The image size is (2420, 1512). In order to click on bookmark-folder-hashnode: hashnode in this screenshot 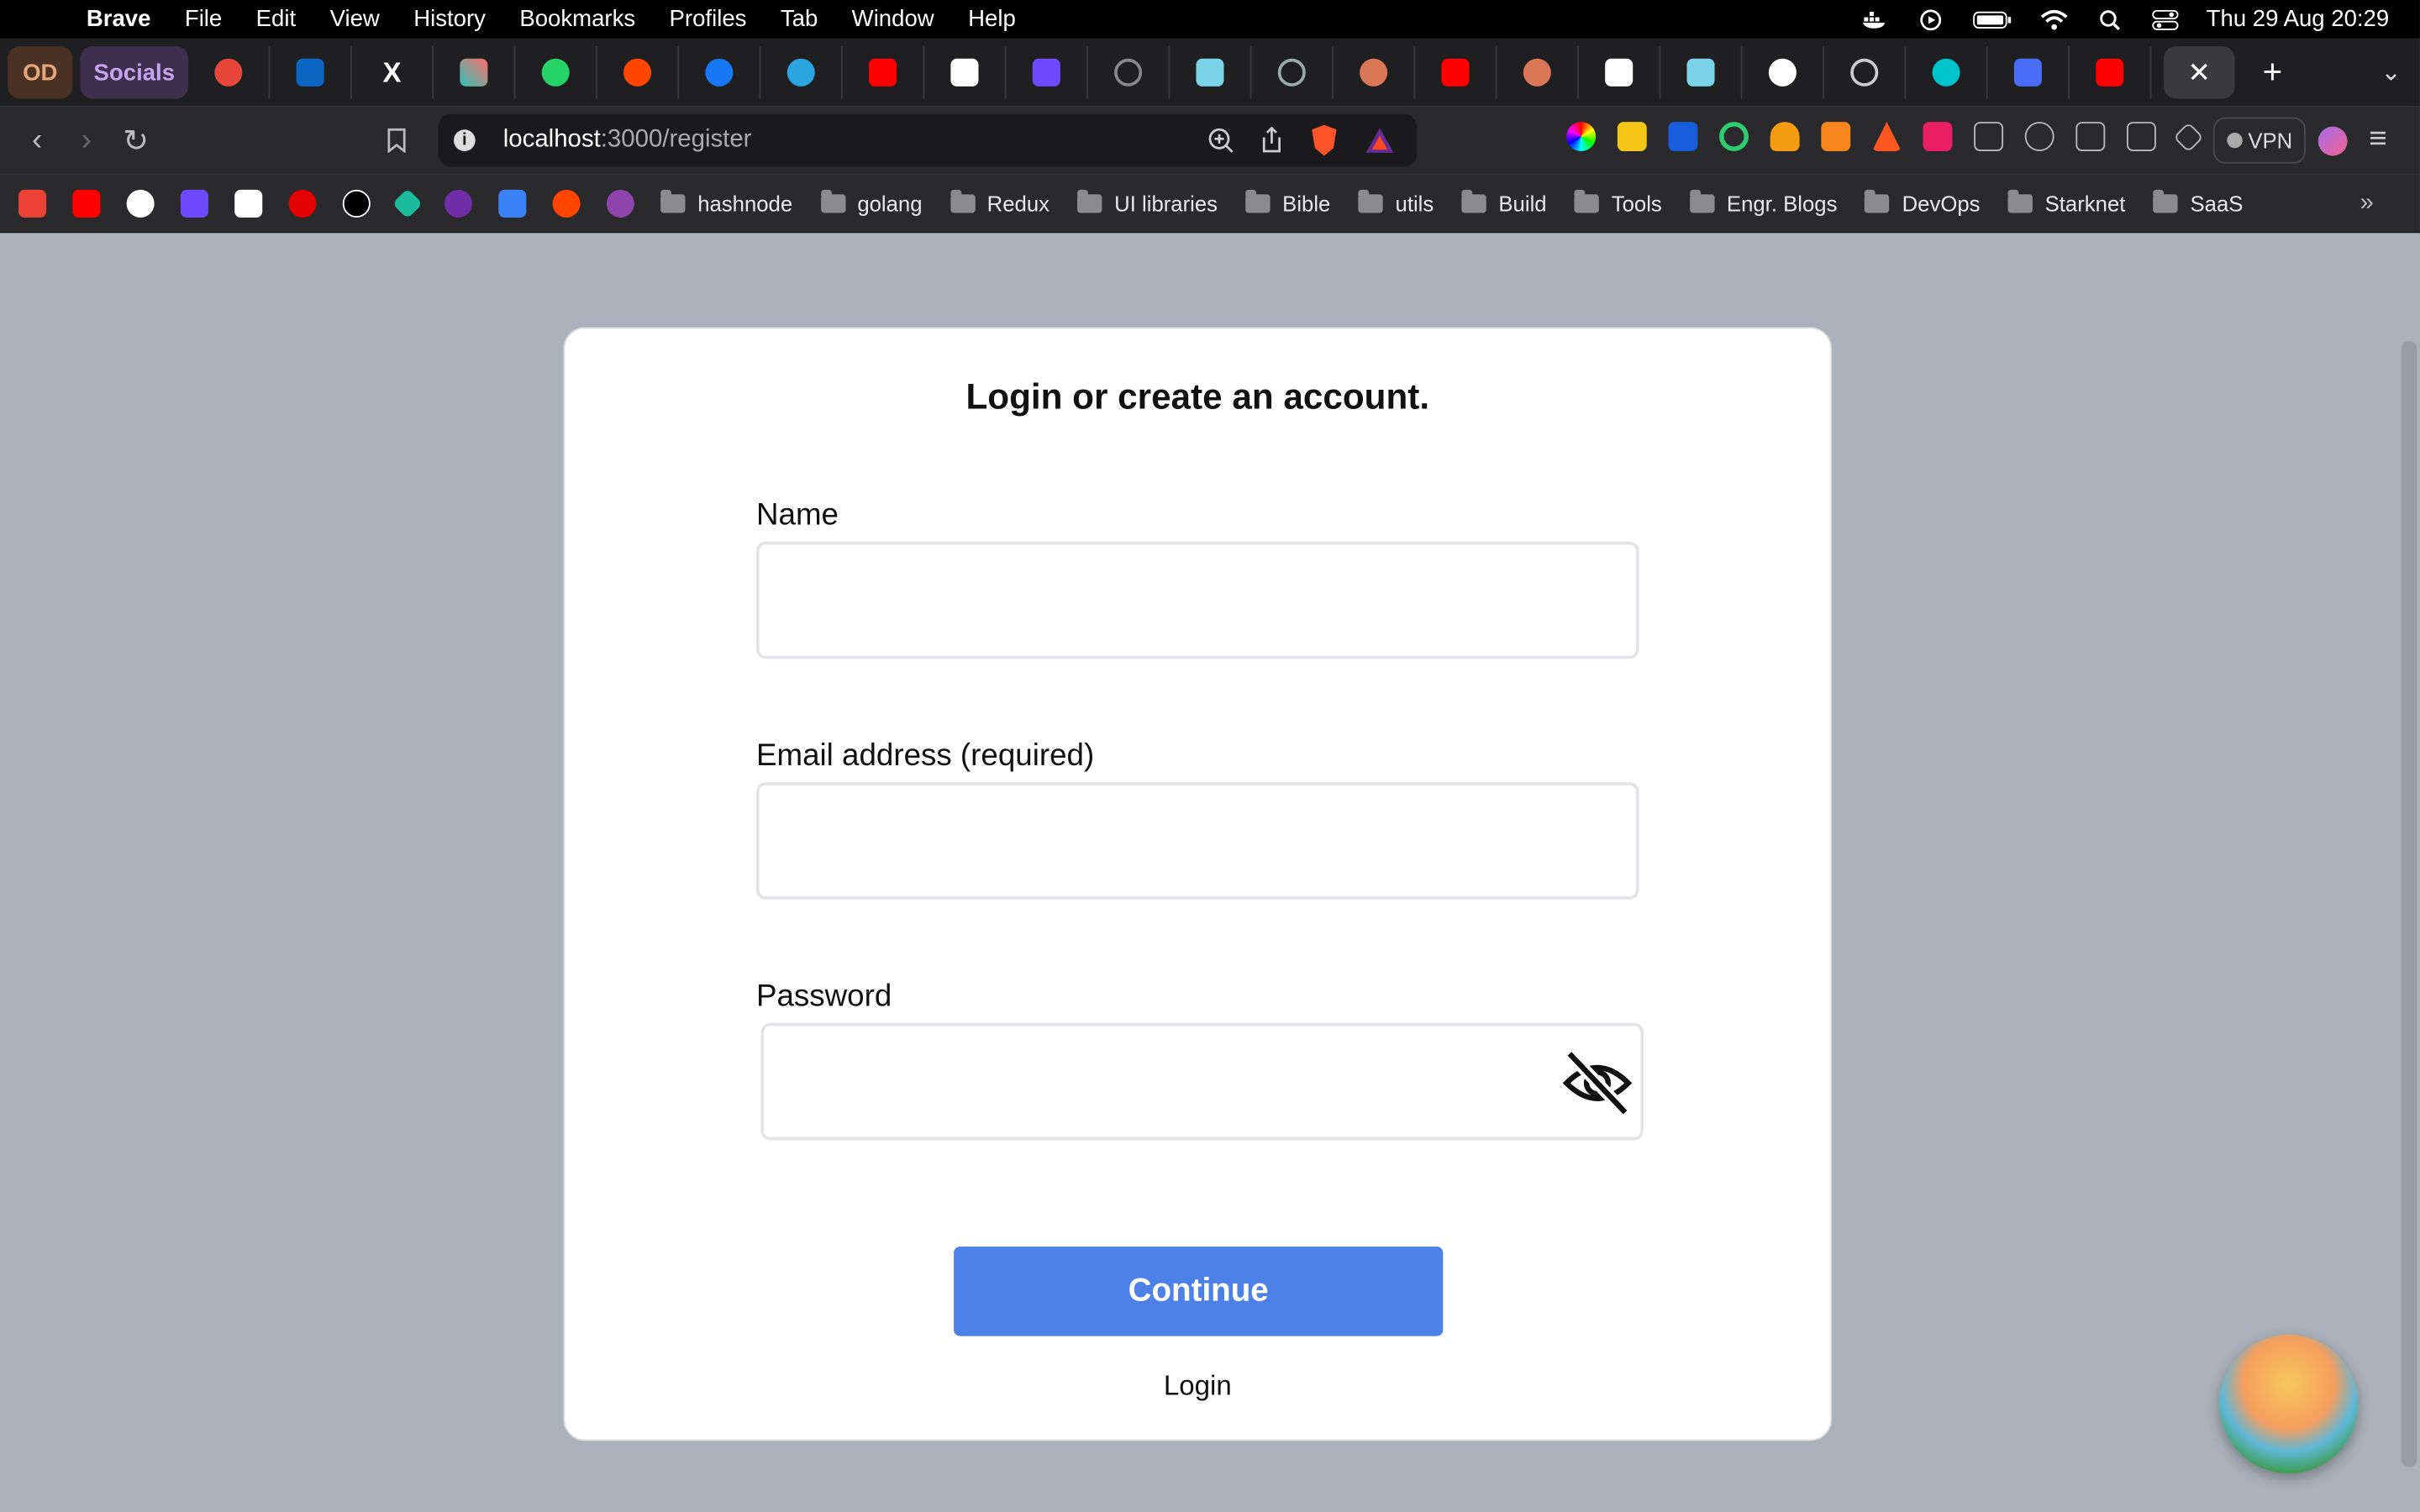, I will do `click(726, 201)`.